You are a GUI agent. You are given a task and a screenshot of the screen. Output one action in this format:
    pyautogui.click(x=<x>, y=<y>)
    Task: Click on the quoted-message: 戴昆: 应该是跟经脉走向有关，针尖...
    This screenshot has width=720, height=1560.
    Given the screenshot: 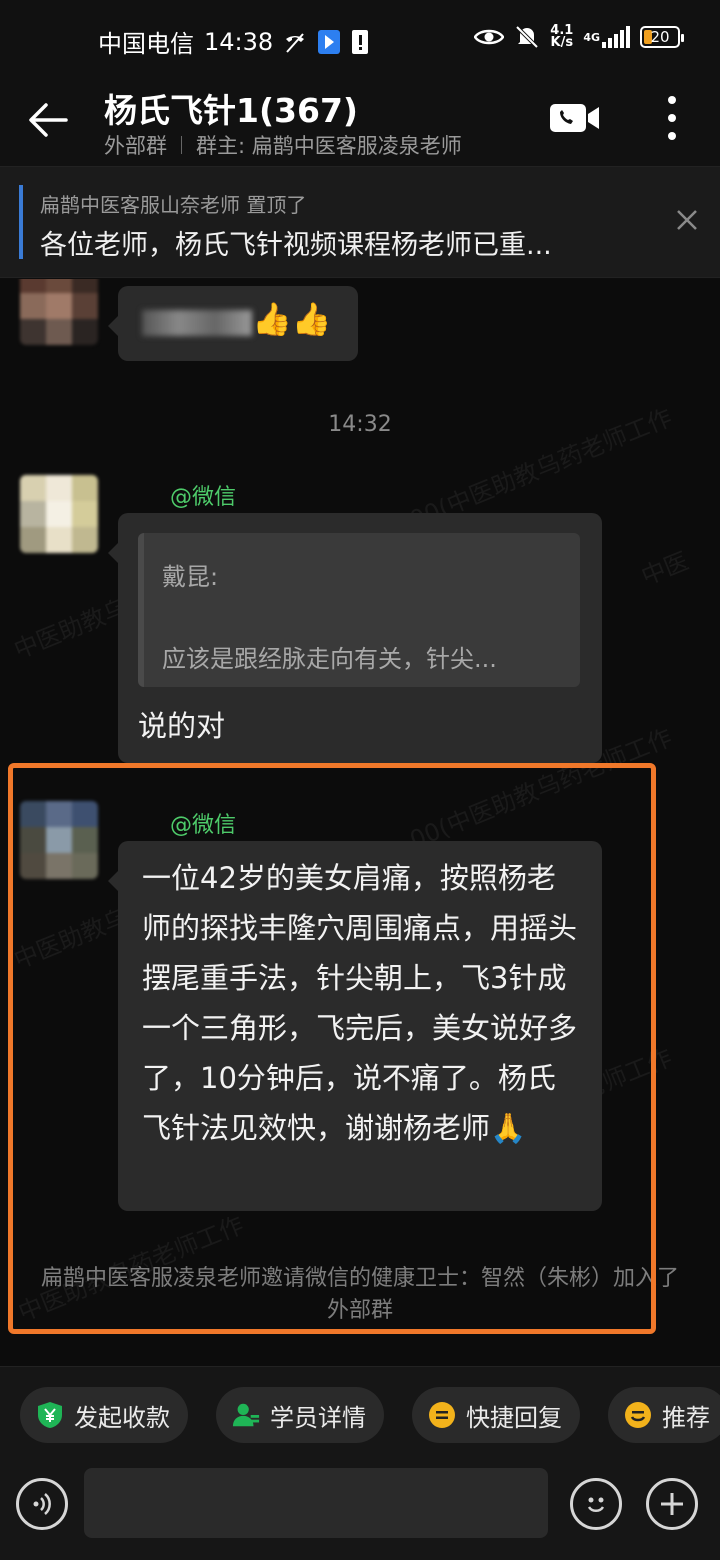 What is the action you would take?
    pyautogui.click(x=359, y=610)
    